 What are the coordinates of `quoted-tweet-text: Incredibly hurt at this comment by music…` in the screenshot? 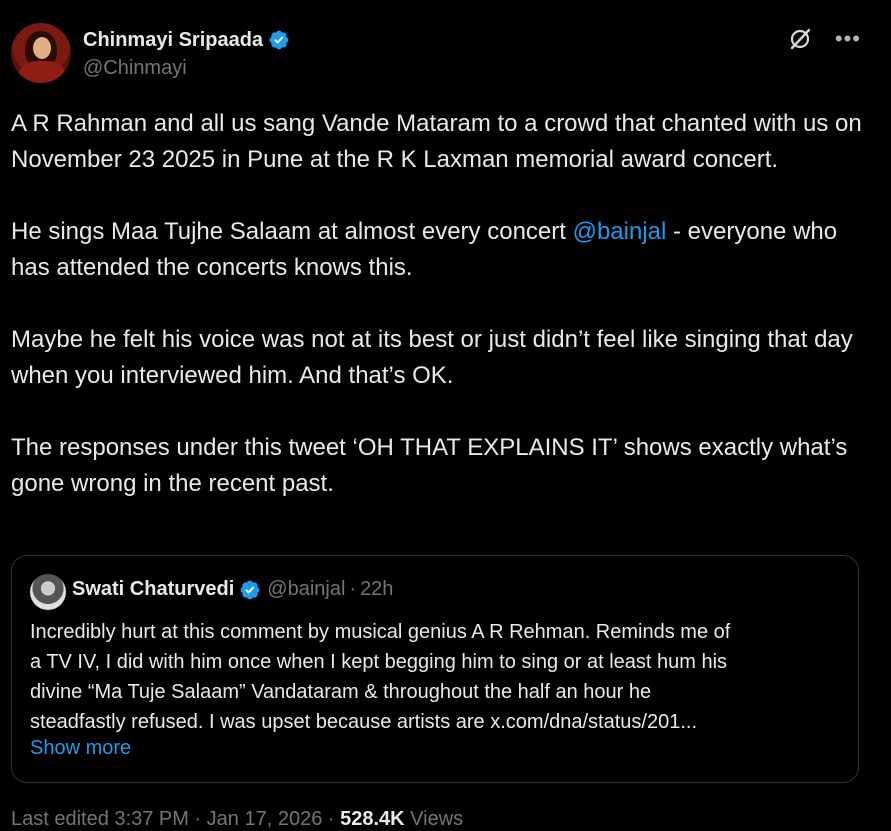 It's located at (440, 677).